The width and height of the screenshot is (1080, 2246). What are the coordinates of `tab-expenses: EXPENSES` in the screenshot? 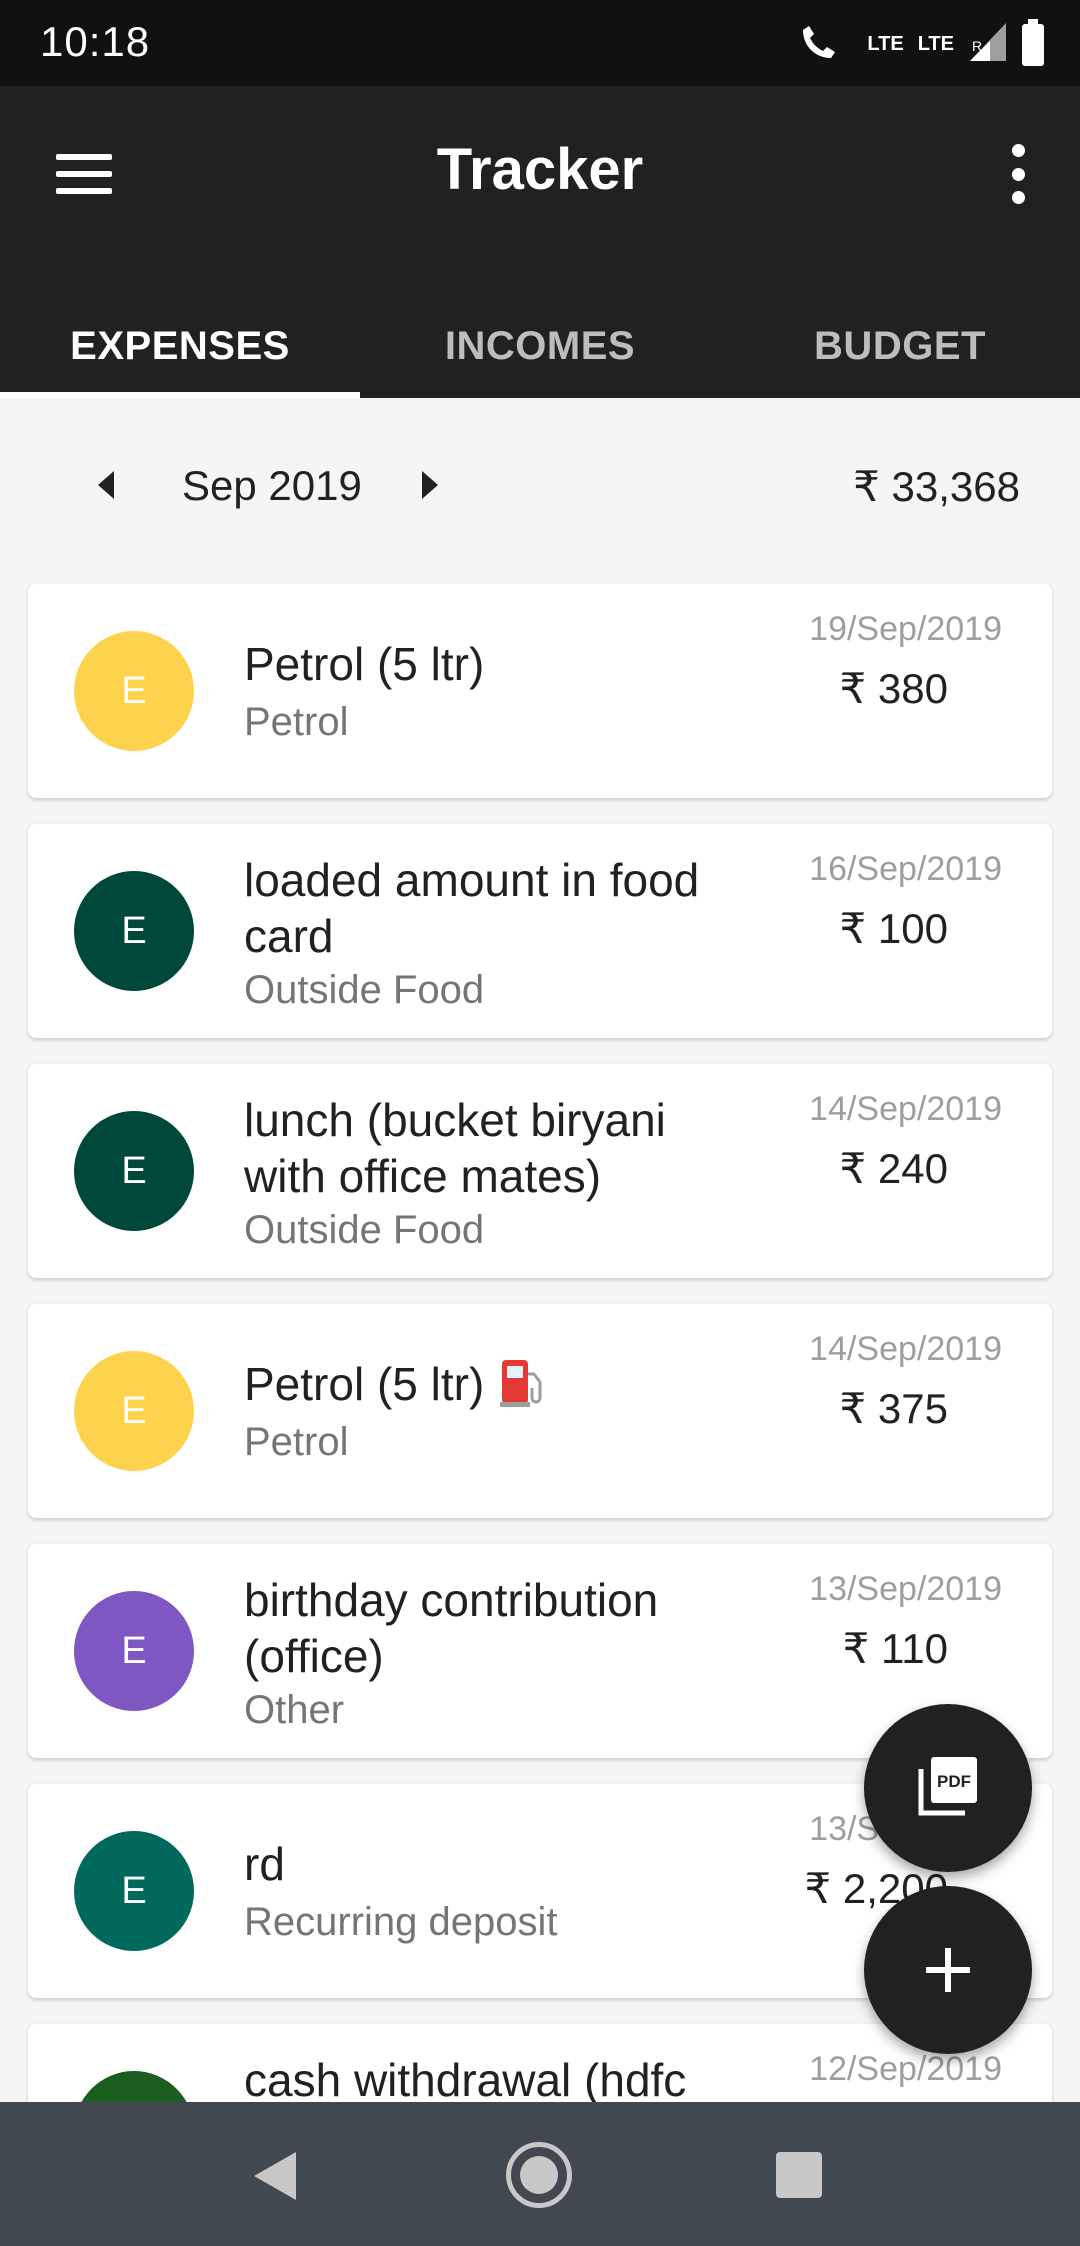 It's located at (180, 342).